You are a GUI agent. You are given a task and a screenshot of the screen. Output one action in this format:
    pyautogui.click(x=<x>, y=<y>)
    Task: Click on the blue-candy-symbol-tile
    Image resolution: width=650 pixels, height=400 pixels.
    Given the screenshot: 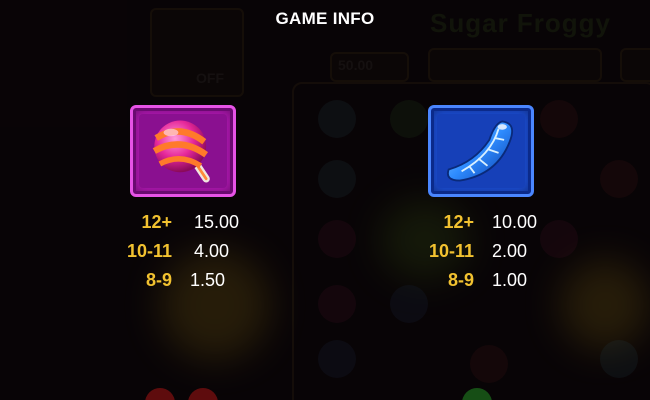 What is the action you would take?
    pyautogui.click(x=481, y=151)
    